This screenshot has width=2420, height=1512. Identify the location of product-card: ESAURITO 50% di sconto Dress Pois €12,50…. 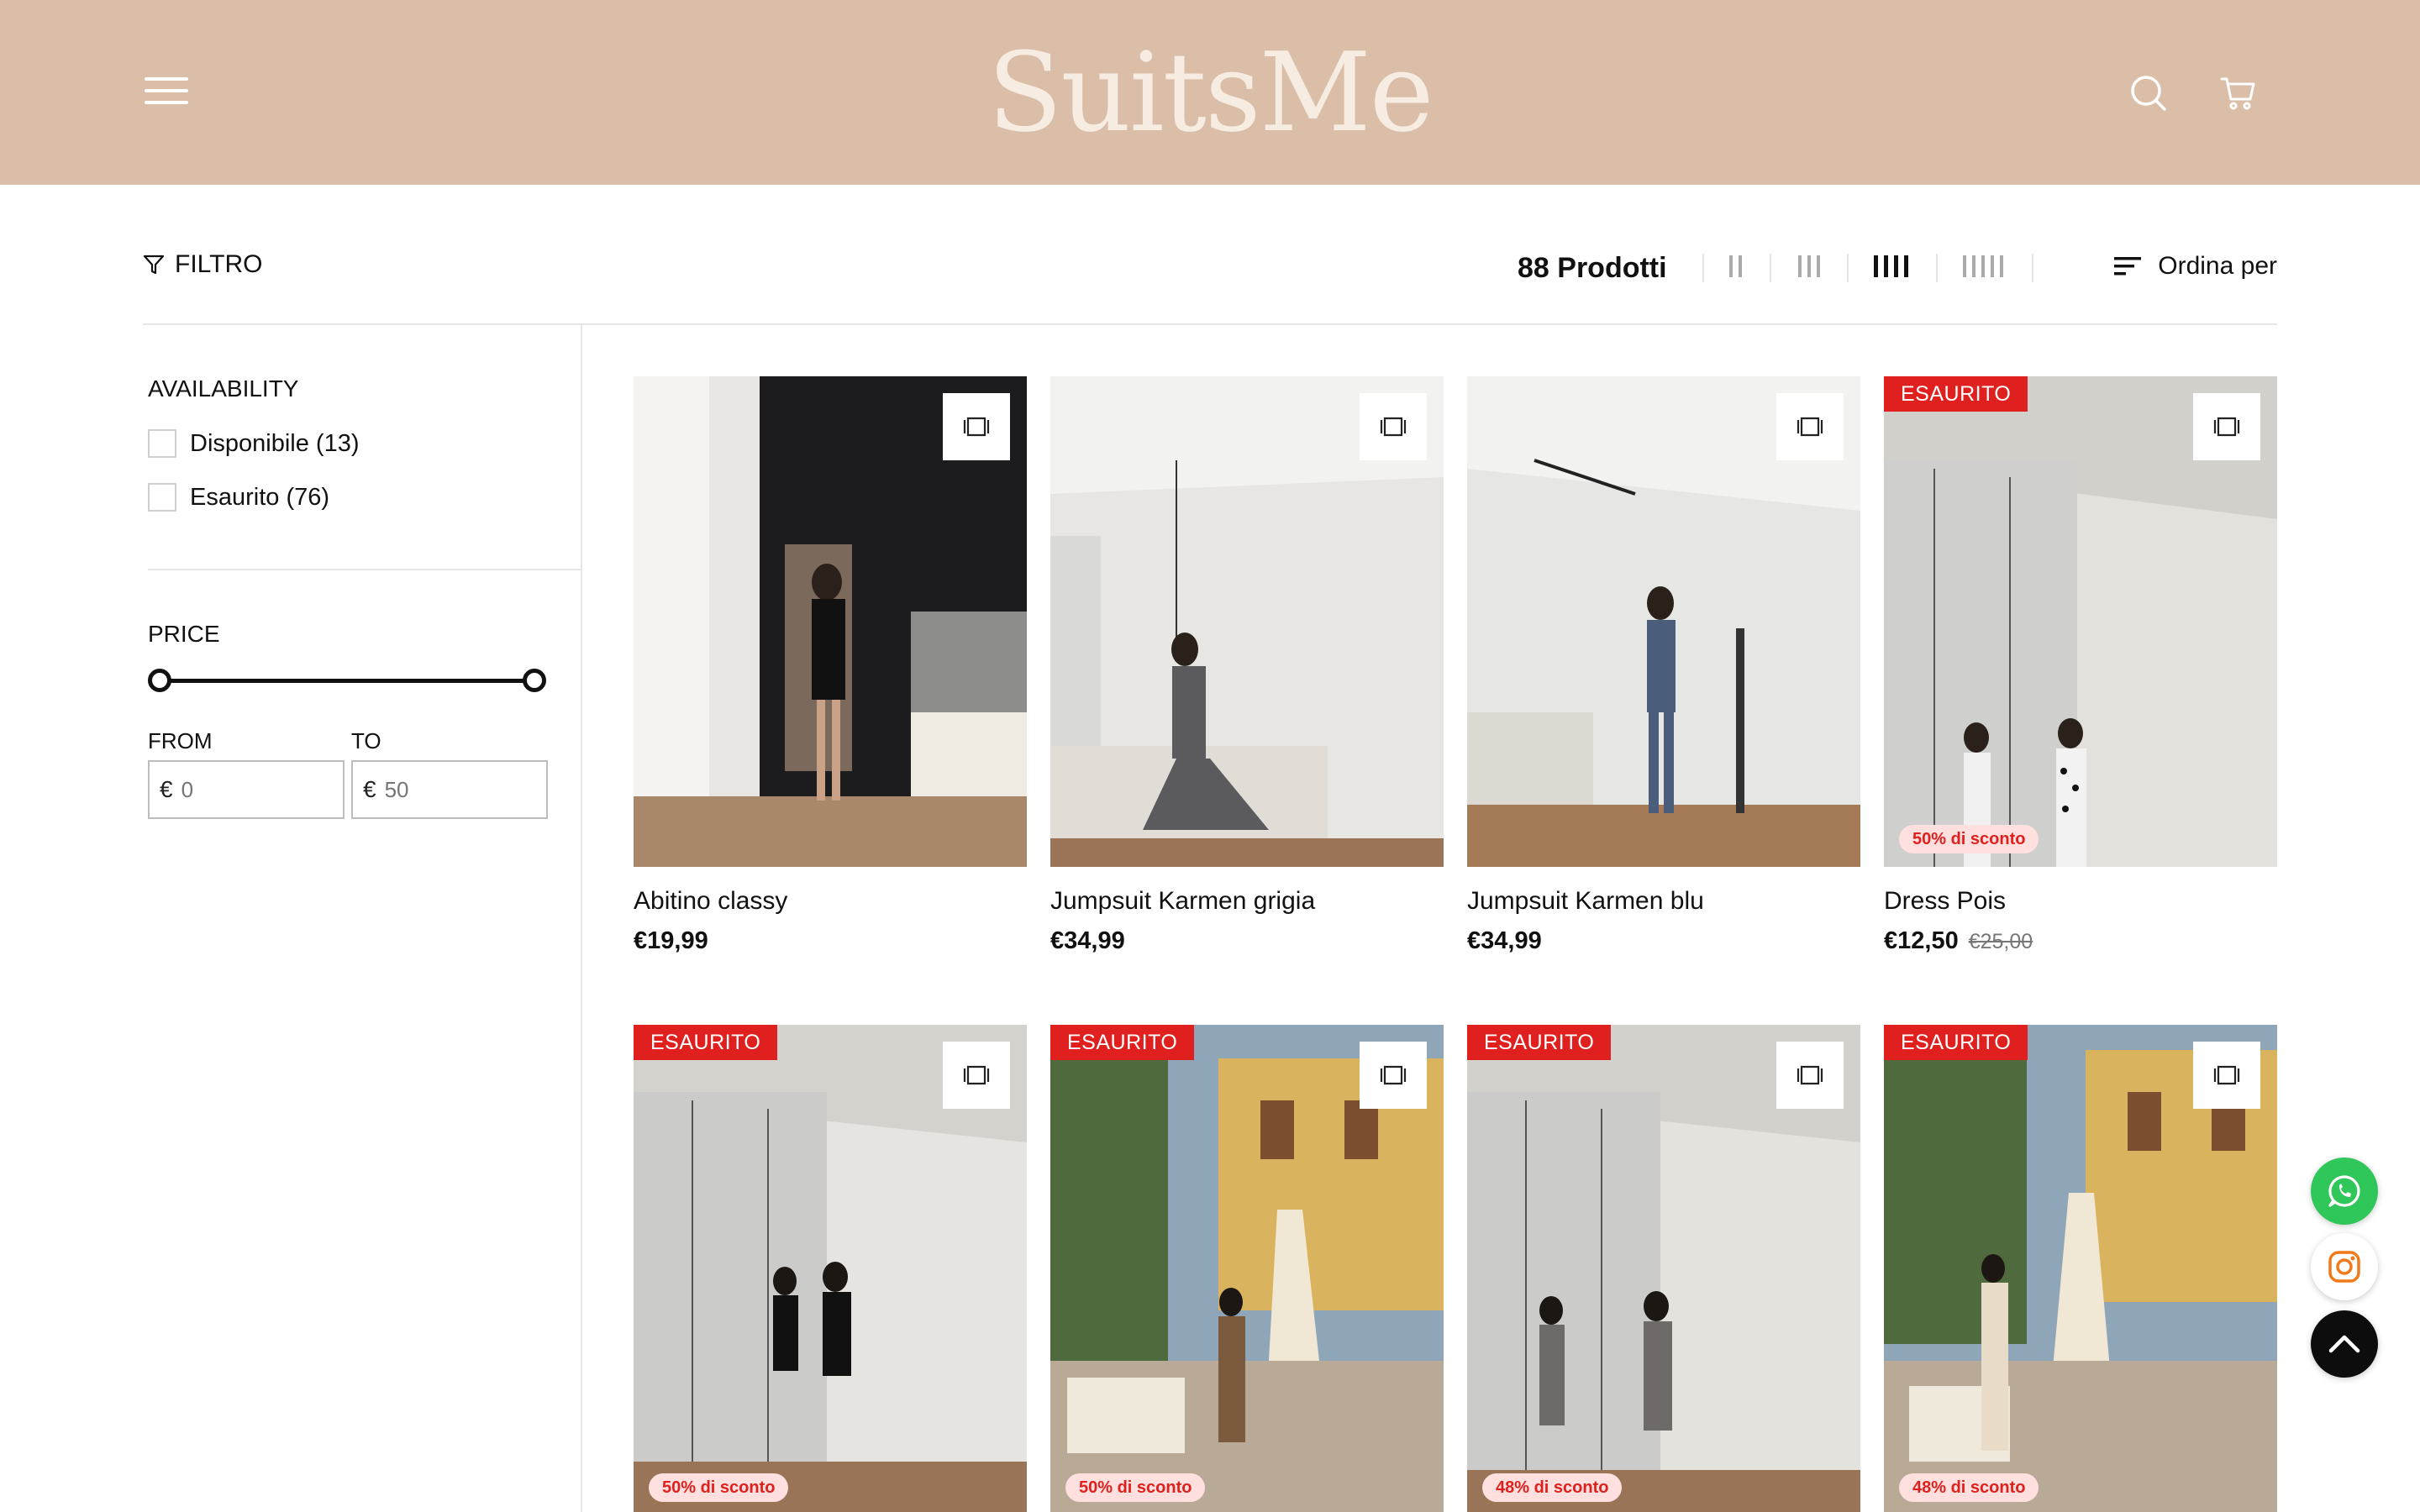
(2081, 665).